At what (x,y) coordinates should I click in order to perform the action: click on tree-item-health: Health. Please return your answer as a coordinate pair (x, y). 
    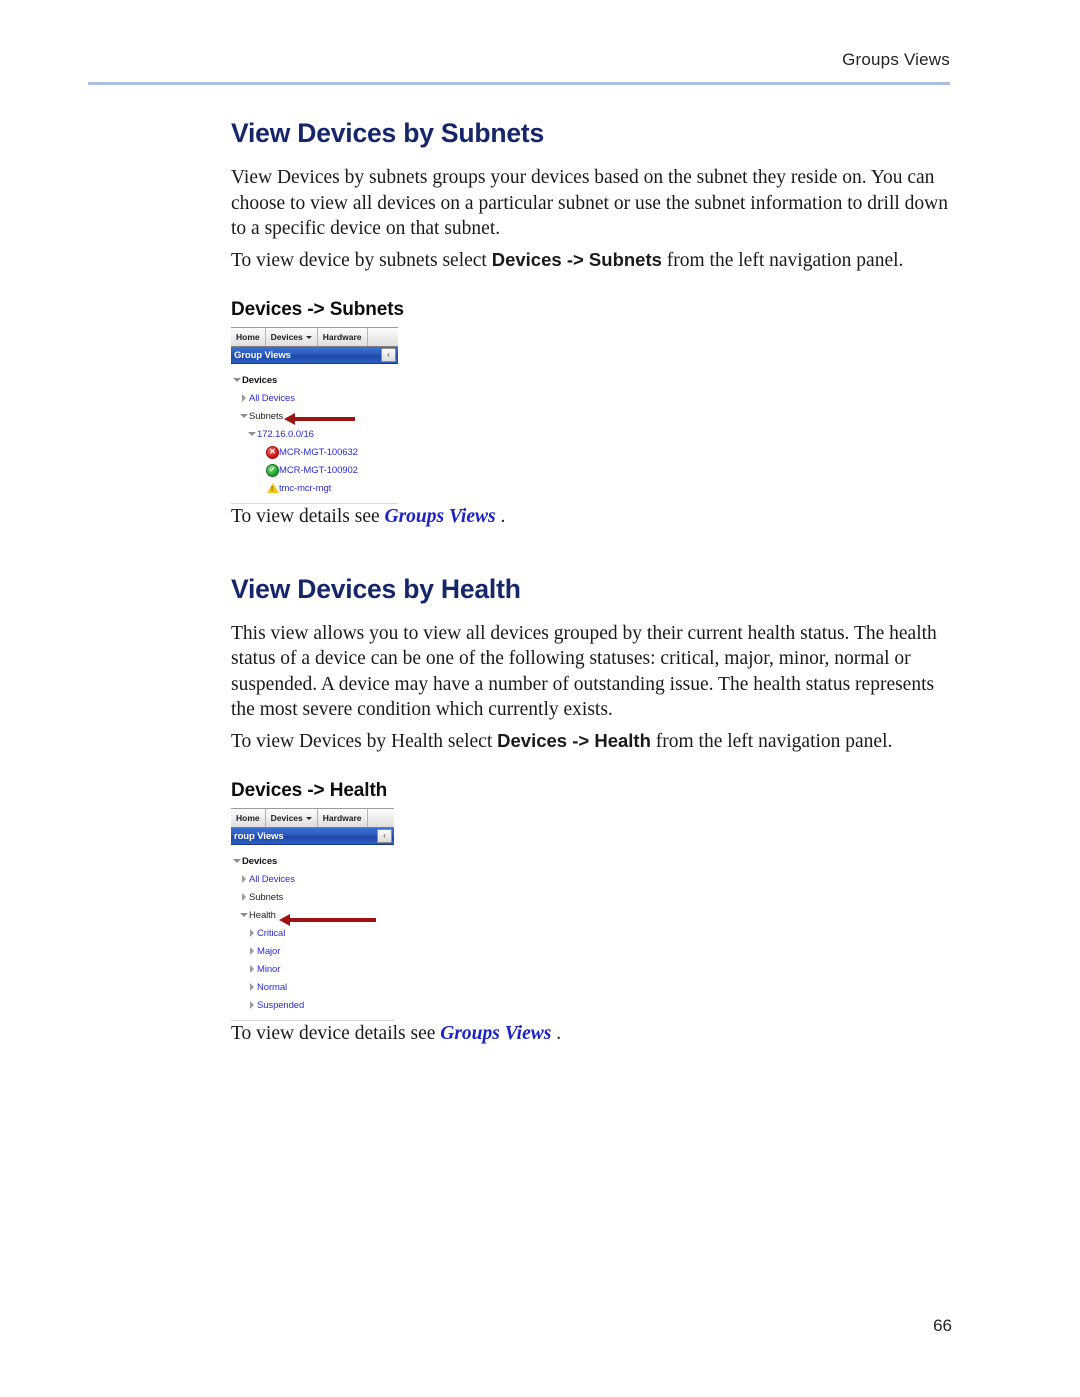
    Looking at the image, I should click on (312, 915).